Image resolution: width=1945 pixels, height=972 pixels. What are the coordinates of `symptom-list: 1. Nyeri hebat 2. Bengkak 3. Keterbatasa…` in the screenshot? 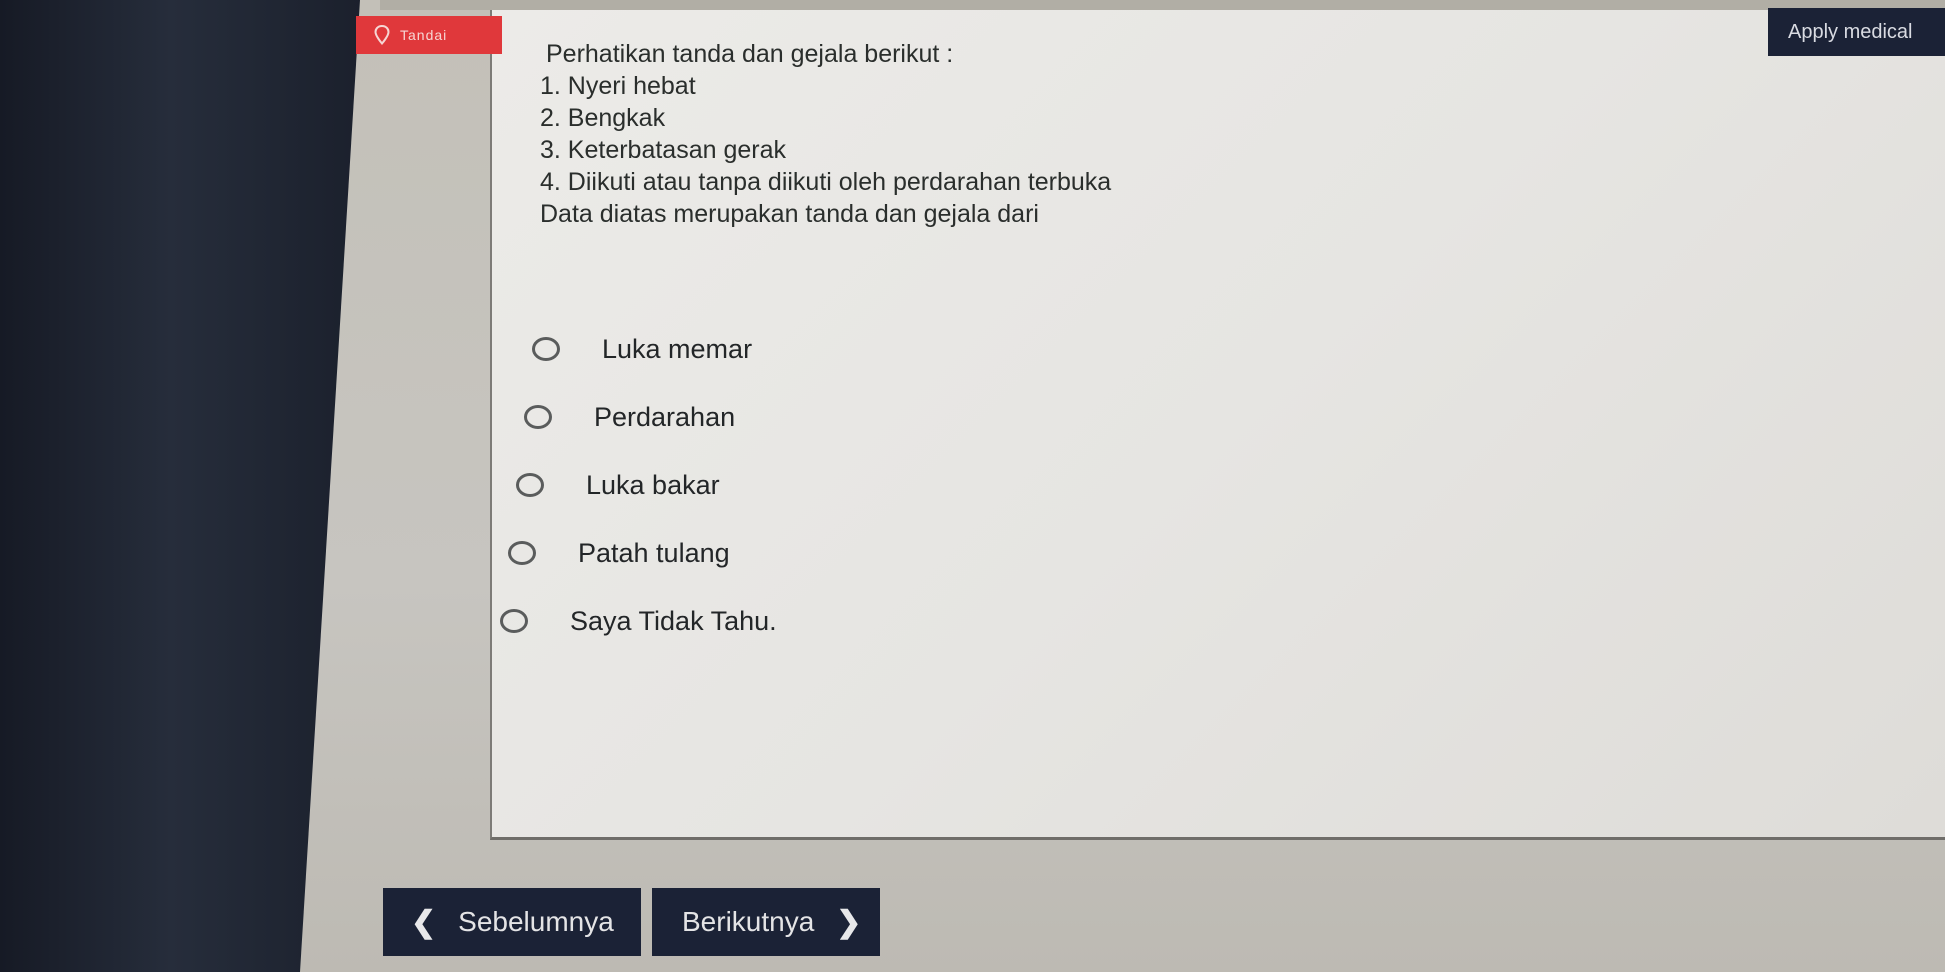 It's located at (825, 134).